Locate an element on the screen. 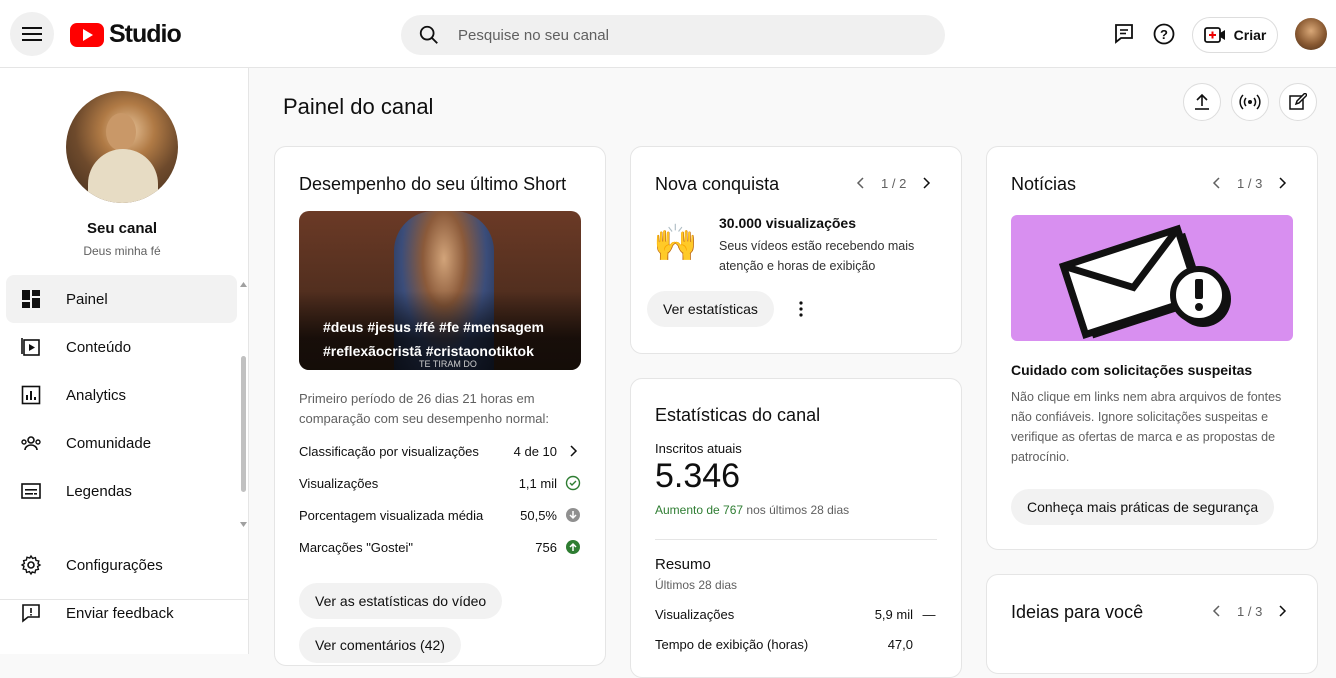 Image resolution: width=1336 pixels, height=678 pixels. upload-icon is located at coordinates (1202, 101).